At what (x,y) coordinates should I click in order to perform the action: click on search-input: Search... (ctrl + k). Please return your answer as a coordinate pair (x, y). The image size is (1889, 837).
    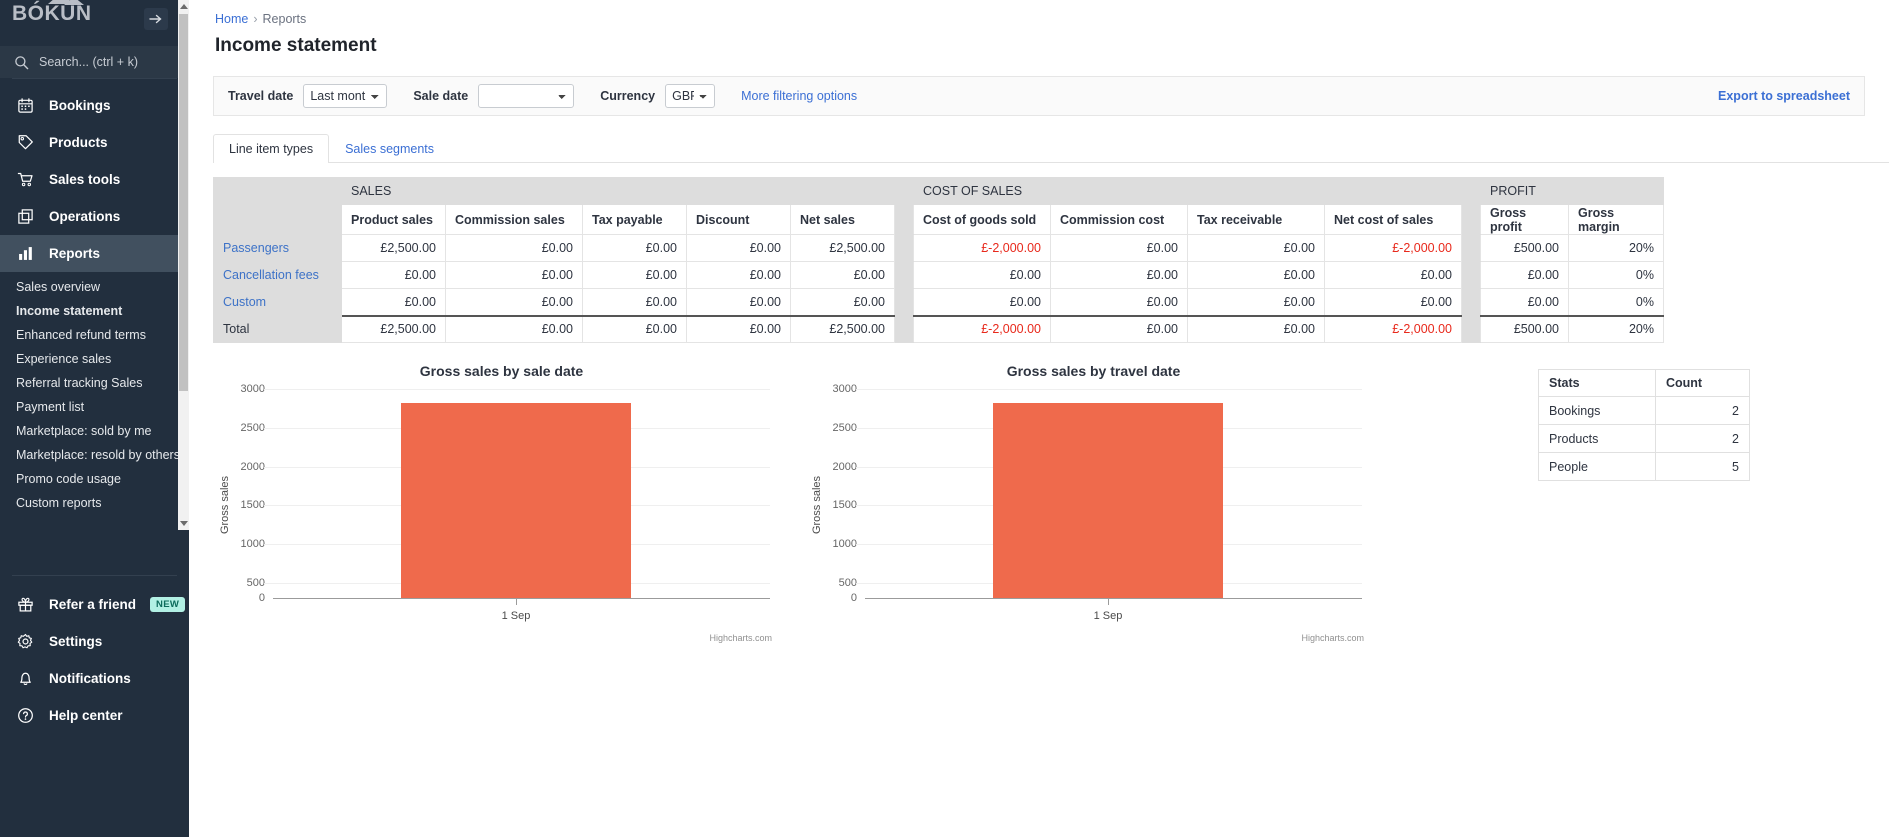
    Looking at the image, I should click on (94, 62).